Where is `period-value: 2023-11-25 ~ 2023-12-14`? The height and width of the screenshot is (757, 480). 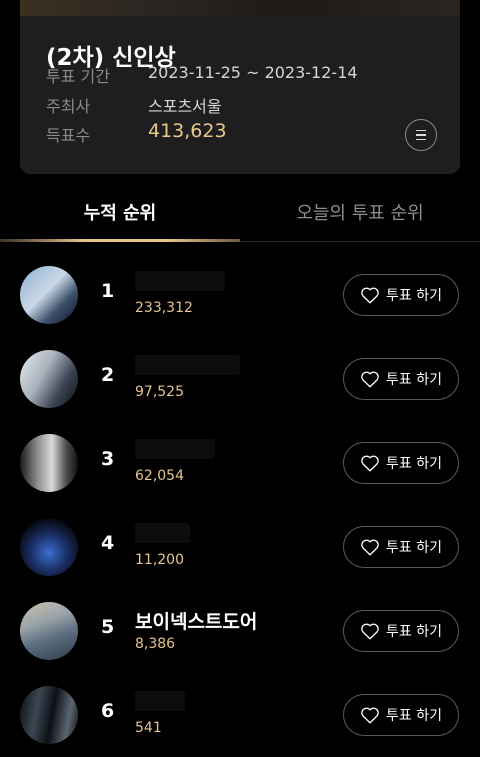 period-value: 2023-11-25 ~ 2023-12-14 is located at coordinates (253, 72).